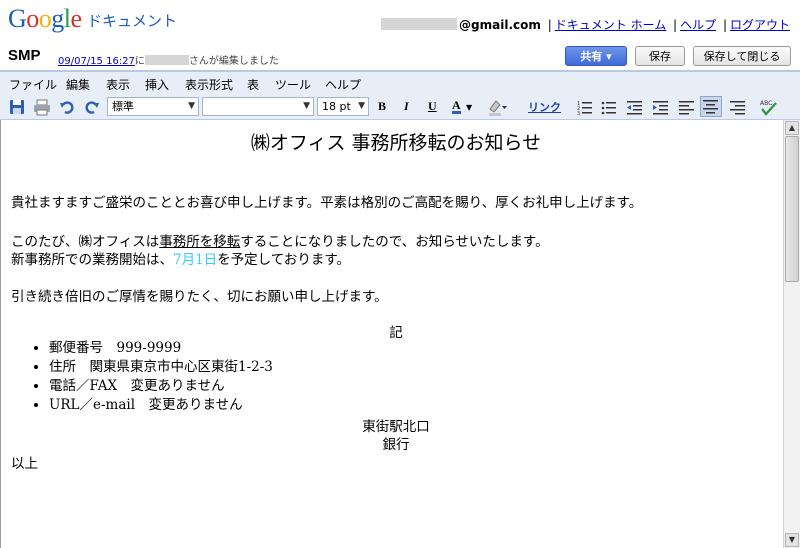  Describe the element at coordinates (209, 84) in the screenshot. I see `menu-format: 表示形式` at that location.